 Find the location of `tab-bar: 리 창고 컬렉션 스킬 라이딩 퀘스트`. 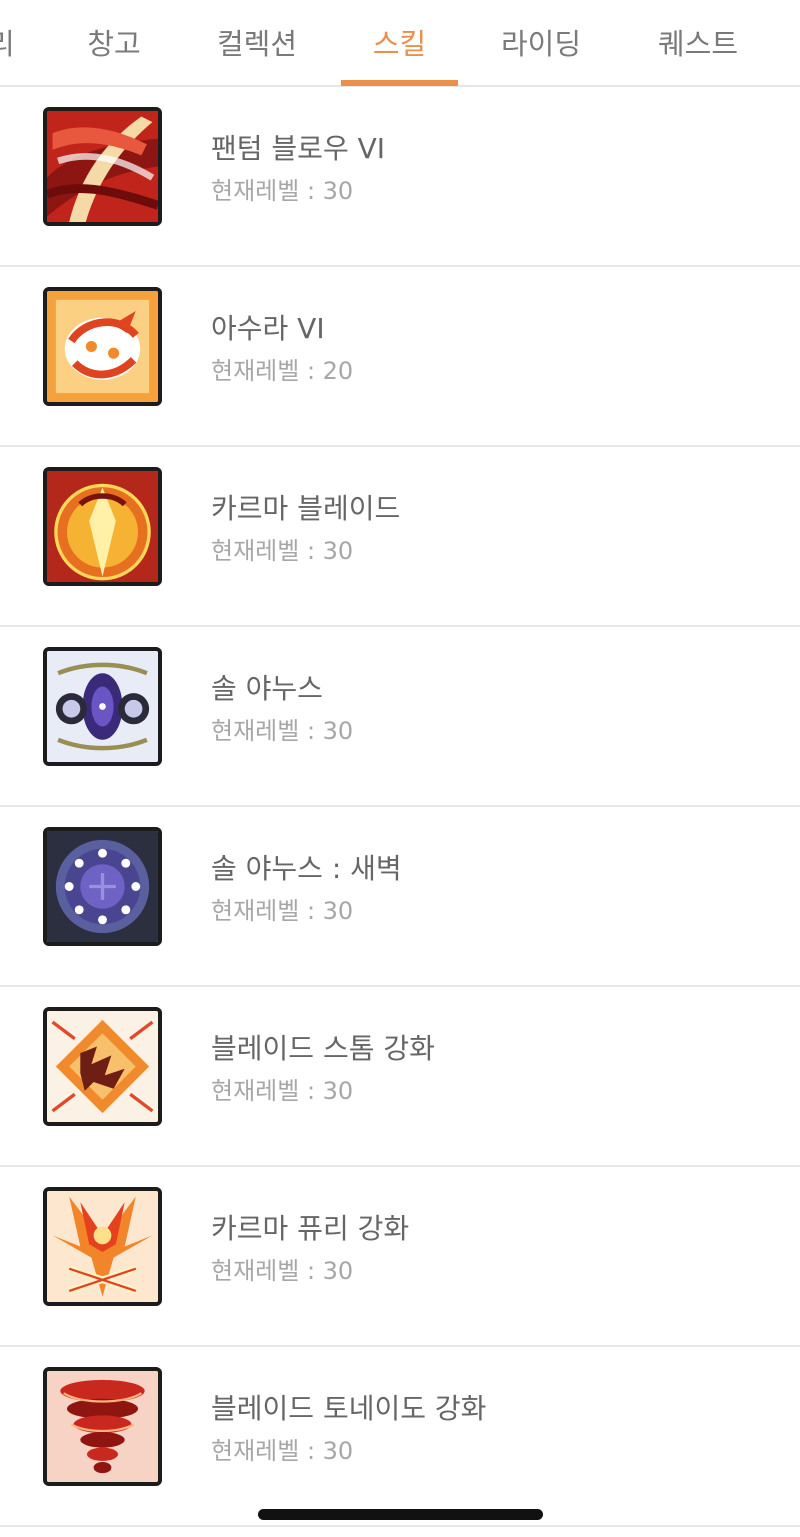

tab-bar: 리 창고 컬렉션 스킬 라이딩 퀘스트 is located at coordinates (400, 43).